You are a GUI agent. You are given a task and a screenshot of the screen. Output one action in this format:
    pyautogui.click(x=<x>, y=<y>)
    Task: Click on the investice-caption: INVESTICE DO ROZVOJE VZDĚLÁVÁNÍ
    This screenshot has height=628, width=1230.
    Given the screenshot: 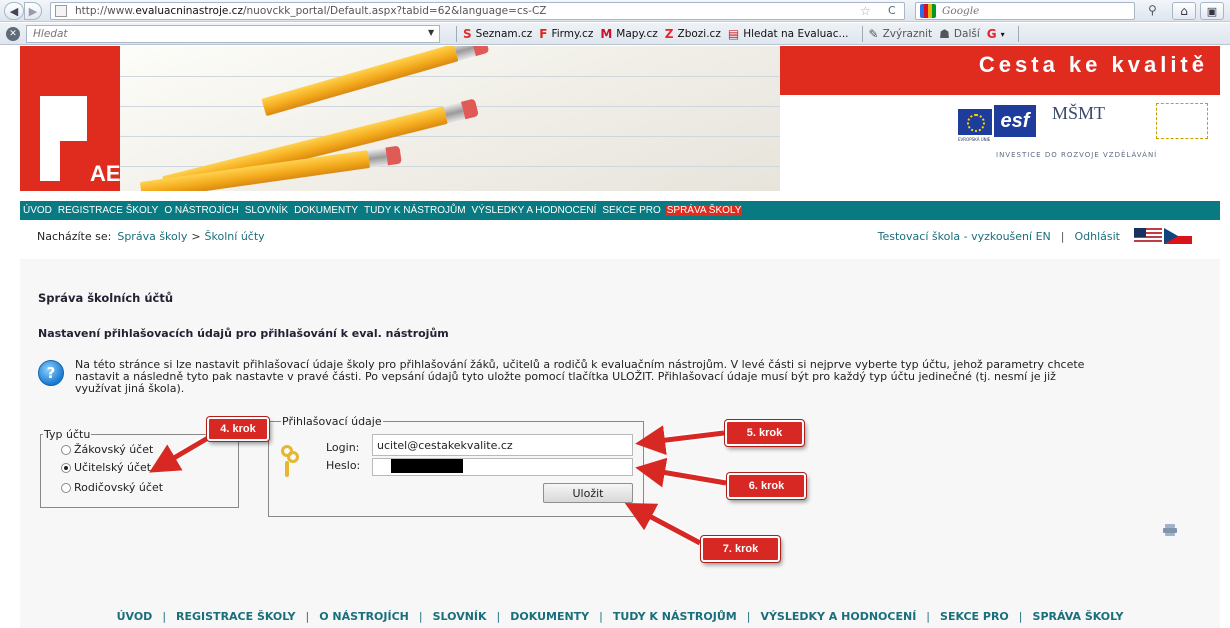 What is the action you would take?
    pyautogui.click(x=1077, y=155)
    